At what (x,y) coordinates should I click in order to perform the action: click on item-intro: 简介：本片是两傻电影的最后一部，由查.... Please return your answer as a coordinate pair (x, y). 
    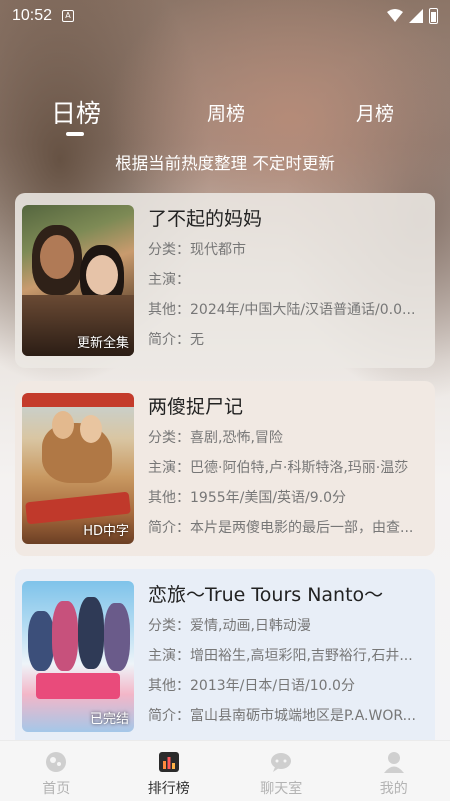
    Looking at the image, I should click on (281, 528).